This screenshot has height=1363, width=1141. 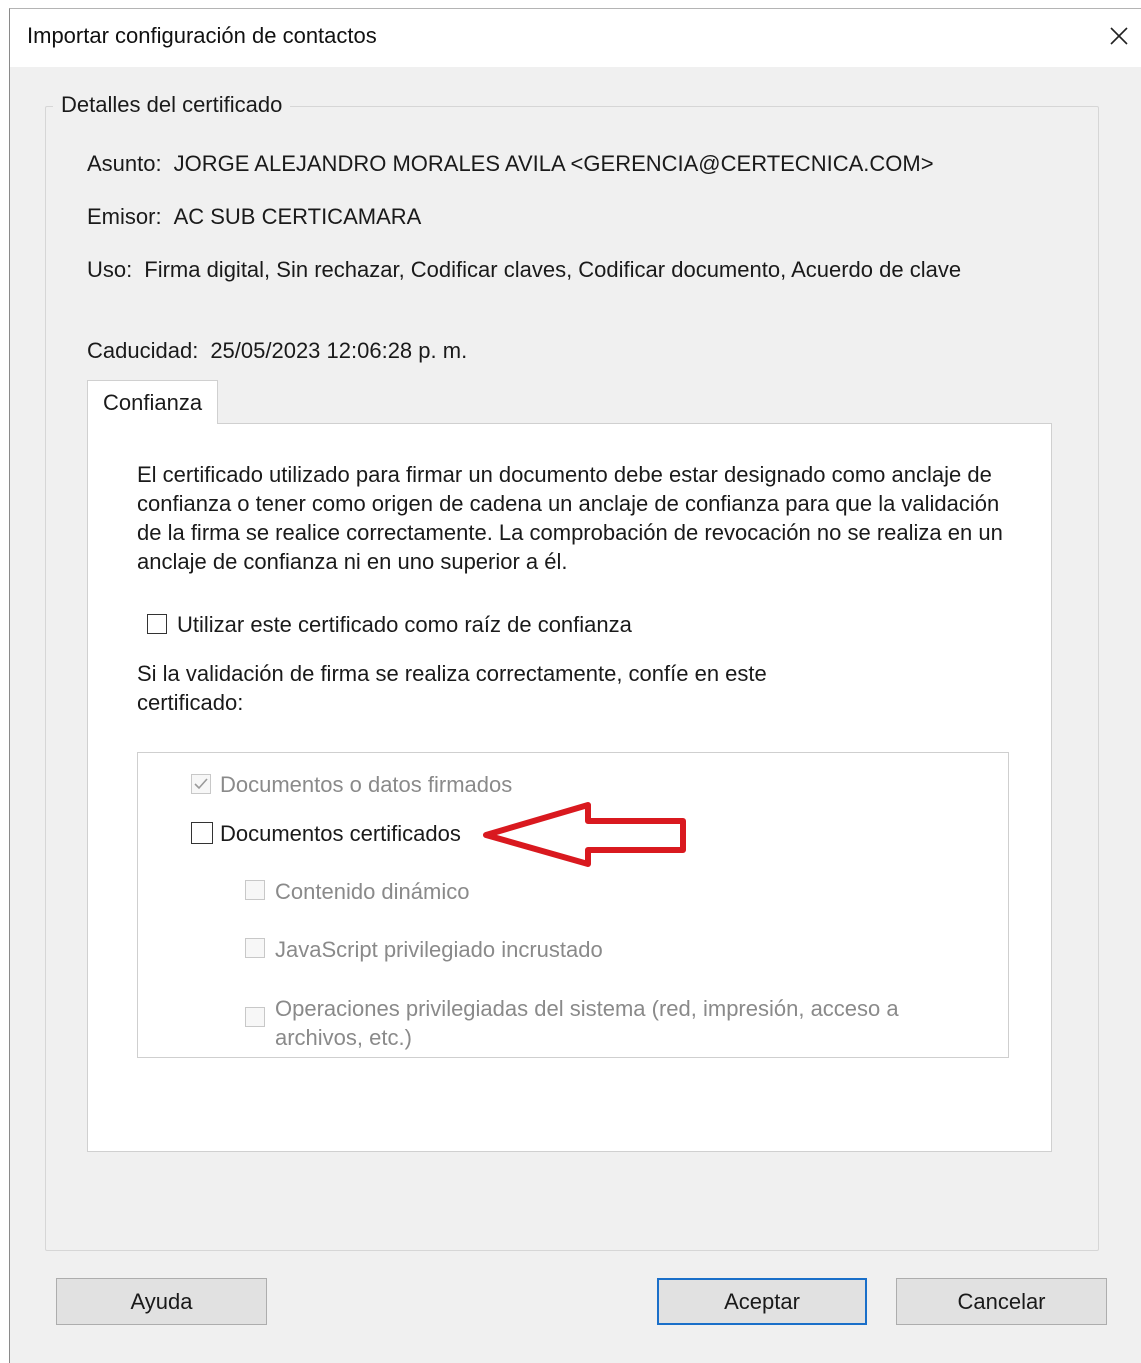 I want to click on expiry-value: 25/05/2023 12:06:28 p. m., so click(x=339, y=350).